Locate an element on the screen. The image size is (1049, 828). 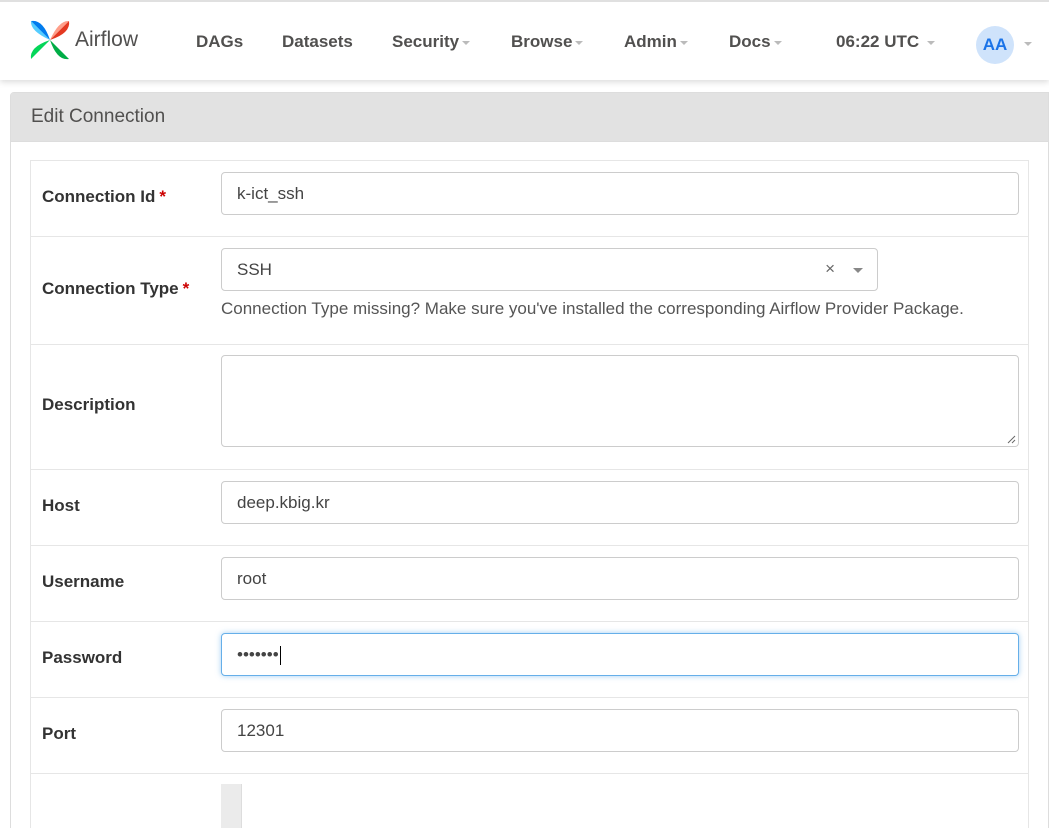
nav-clock: 06:22 UTC is located at coordinates (886, 42).